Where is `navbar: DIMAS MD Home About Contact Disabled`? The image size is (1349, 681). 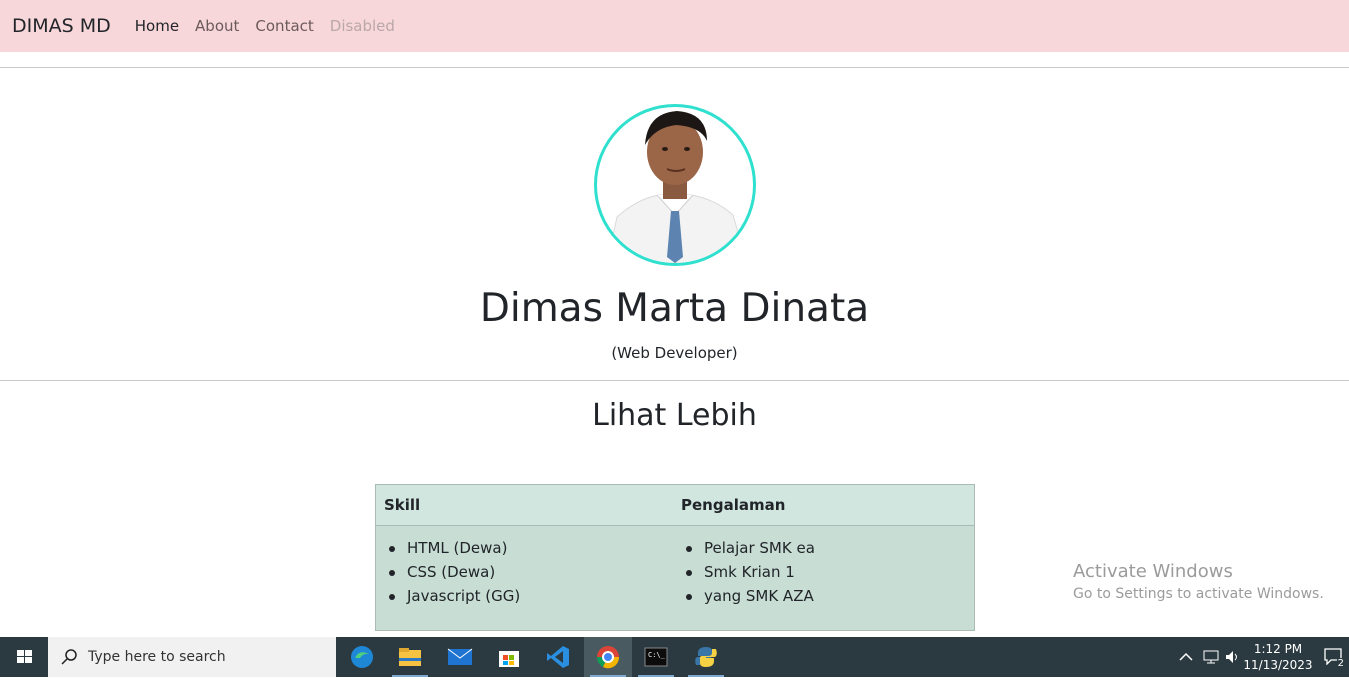 navbar: DIMAS MD Home About Contact Disabled is located at coordinates (674, 26).